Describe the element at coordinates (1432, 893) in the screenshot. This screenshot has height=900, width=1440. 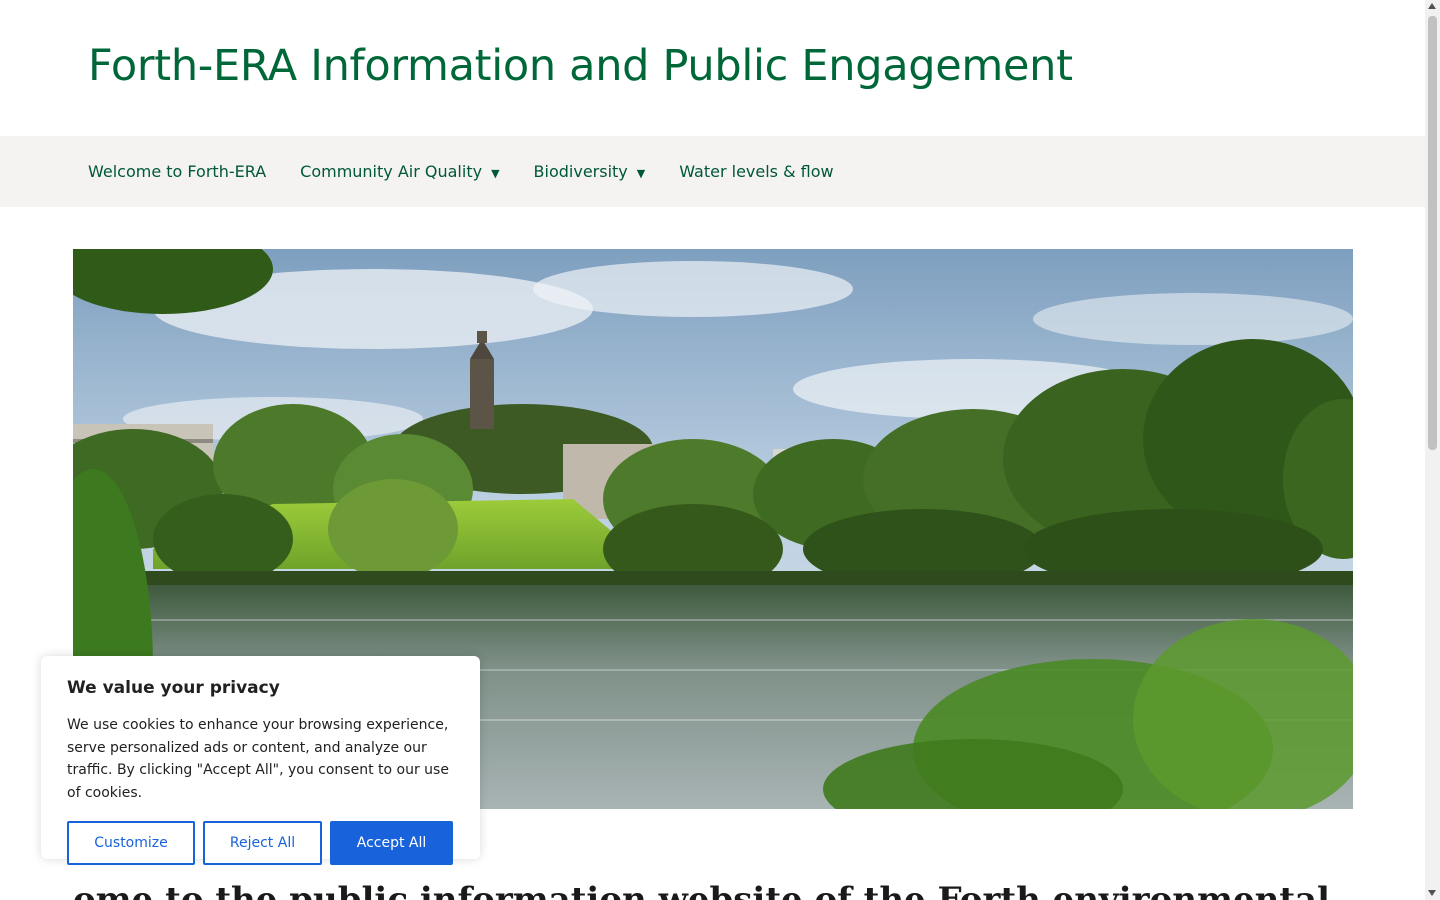
I see `scroll-down-arrow-icon` at that location.